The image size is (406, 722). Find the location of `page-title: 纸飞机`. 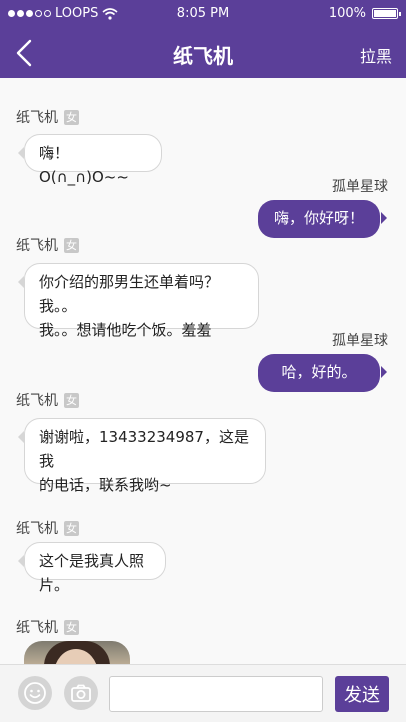

page-title: 纸飞机 is located at coordinates (203, 56).